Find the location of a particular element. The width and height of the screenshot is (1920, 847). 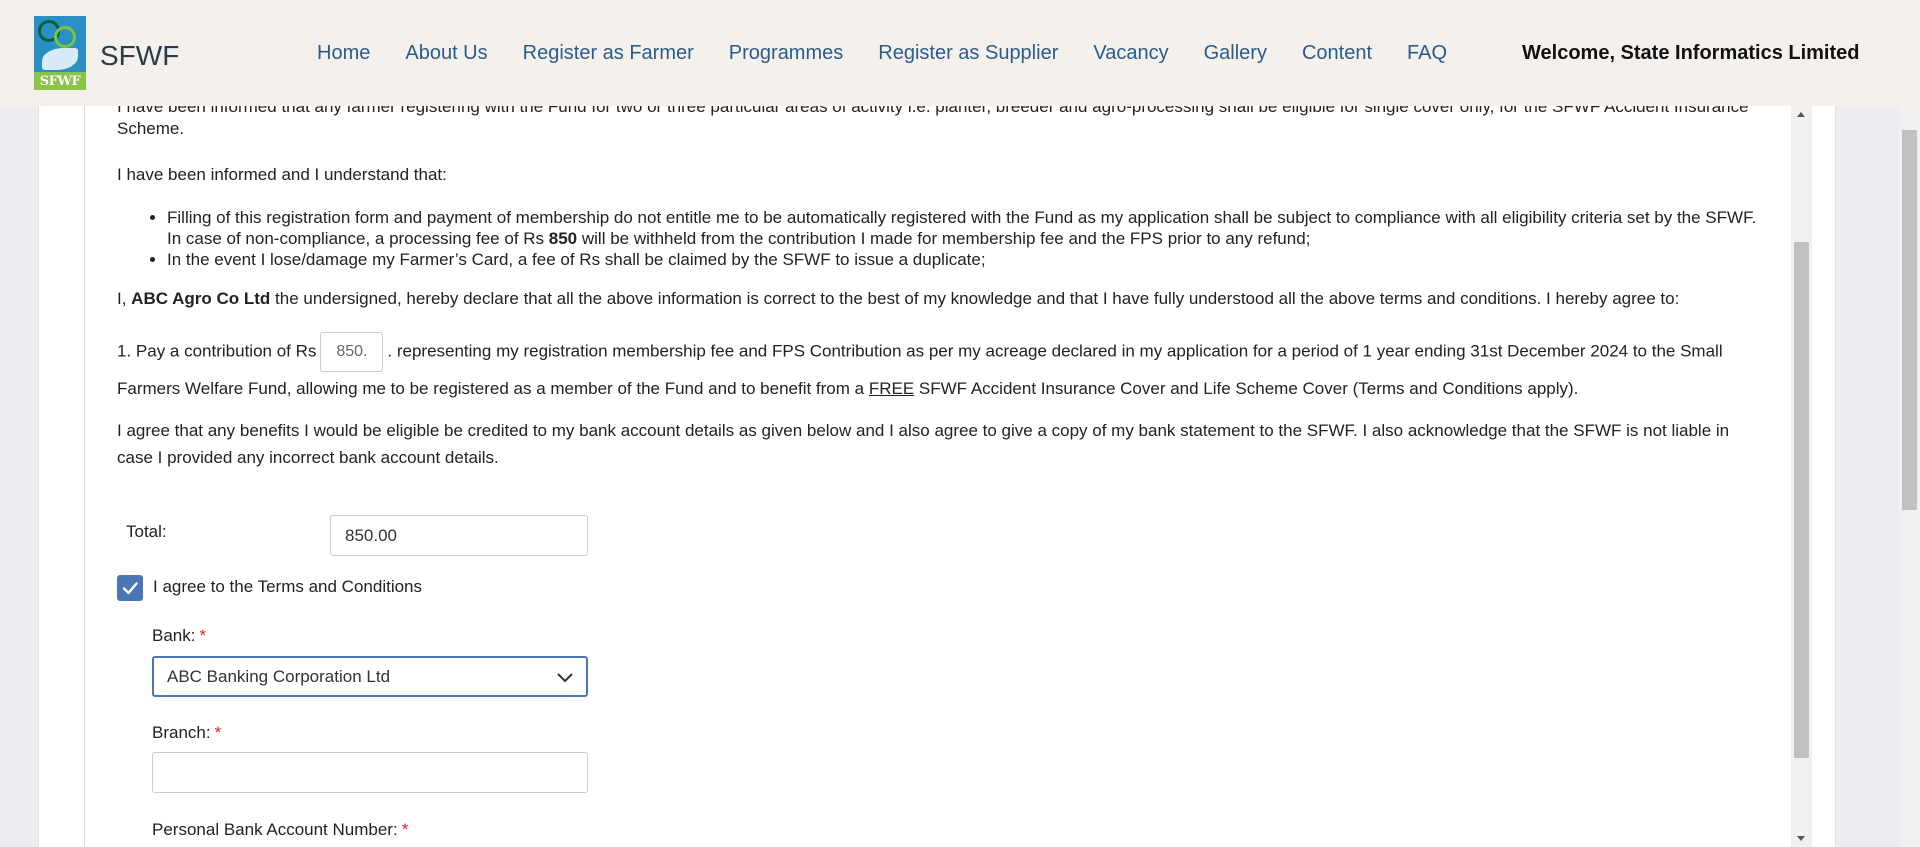

nav-register-farmer: Register as Farmer is located at coordinates (608, 53).